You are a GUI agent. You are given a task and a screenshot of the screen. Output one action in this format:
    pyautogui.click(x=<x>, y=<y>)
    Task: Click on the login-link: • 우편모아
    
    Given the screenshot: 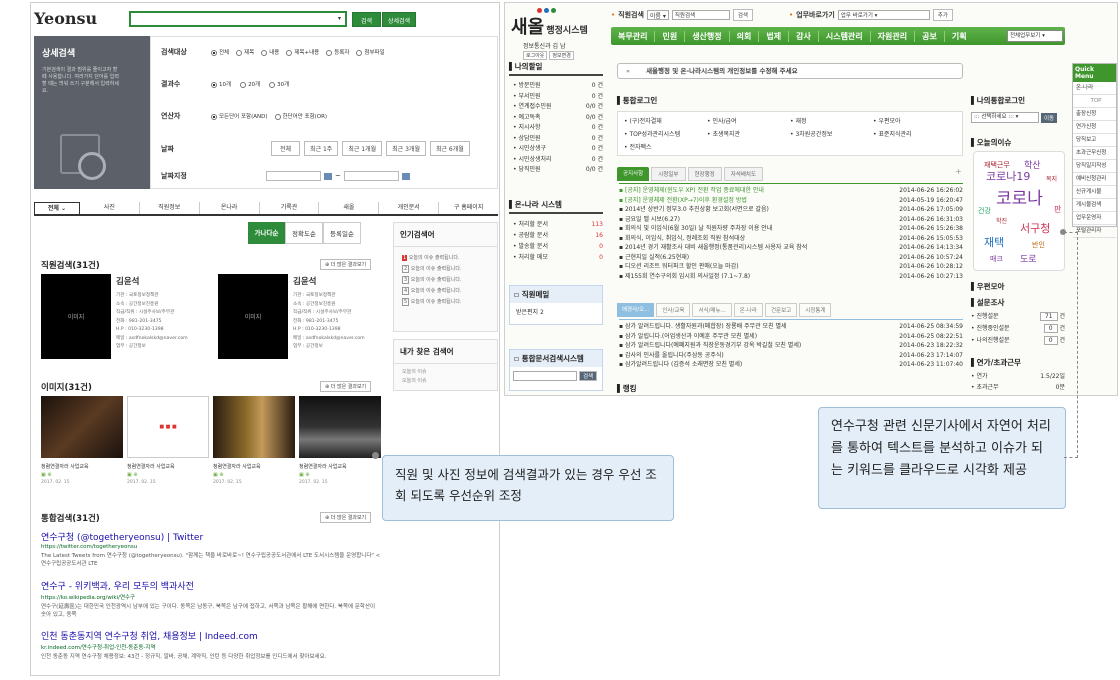 What is the action you would take?
    pyautogui.click(x=914, y=120)
    